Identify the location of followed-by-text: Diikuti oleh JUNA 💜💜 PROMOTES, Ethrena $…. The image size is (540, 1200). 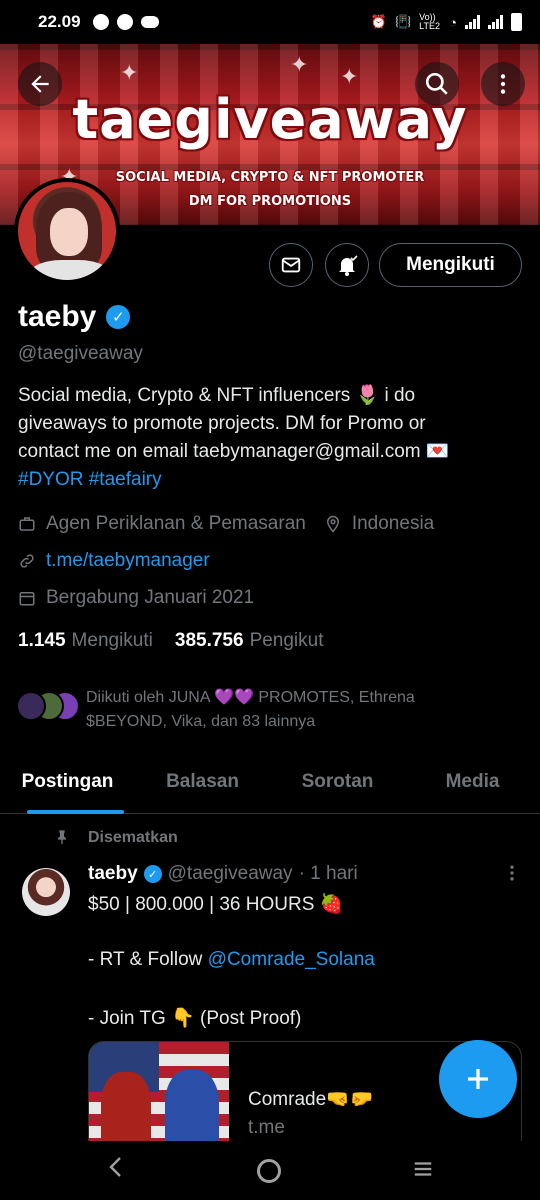
(250, 709).